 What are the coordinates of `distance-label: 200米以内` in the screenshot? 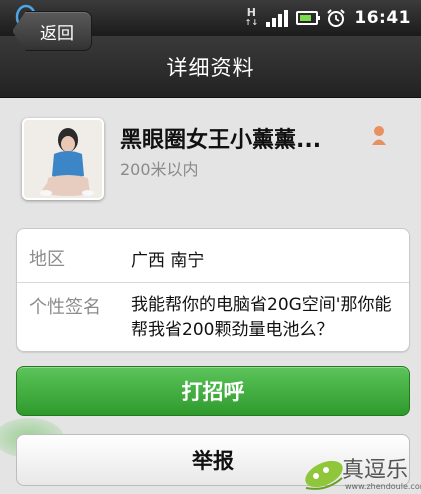 It's located at (159, 169).